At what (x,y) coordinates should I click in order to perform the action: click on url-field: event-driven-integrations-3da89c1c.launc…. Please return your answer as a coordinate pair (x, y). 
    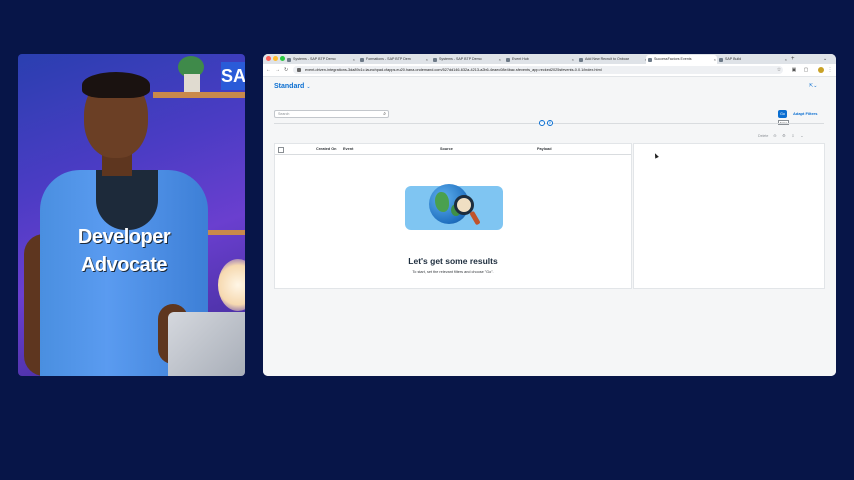
    Looking at the image, I should click on (538, 70).